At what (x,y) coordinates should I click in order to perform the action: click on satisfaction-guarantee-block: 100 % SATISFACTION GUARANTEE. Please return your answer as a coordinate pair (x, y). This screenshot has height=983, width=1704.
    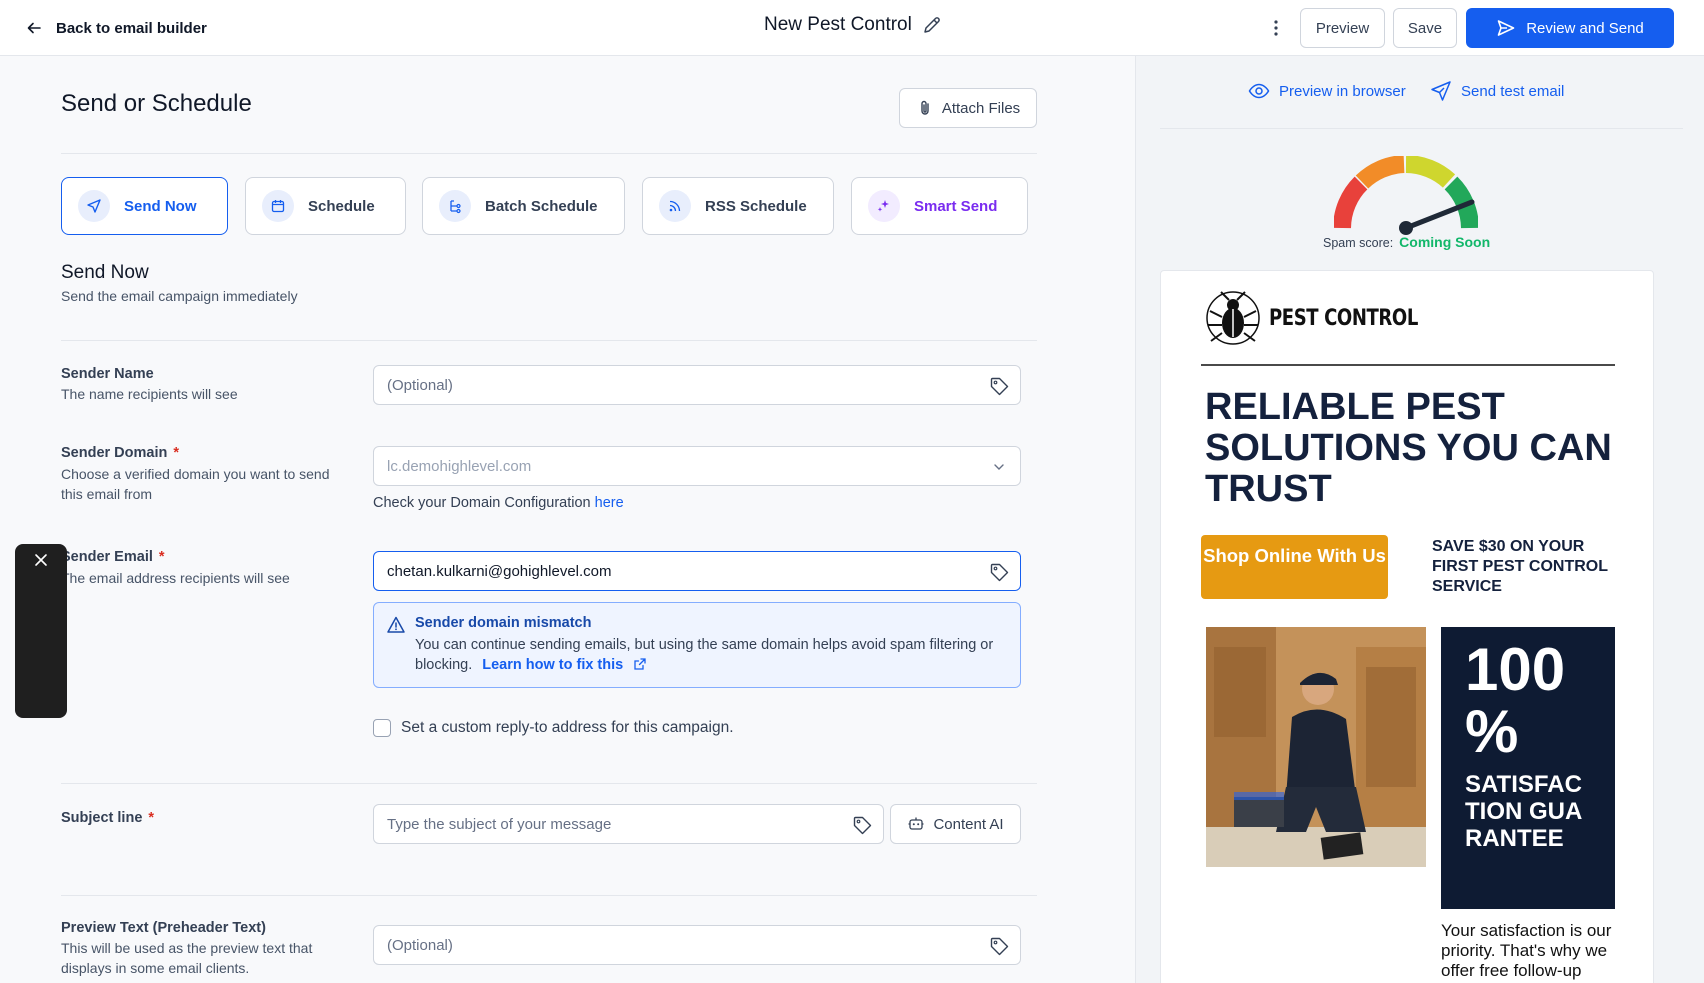
    Looking at the image, I should click on (1528, 768).